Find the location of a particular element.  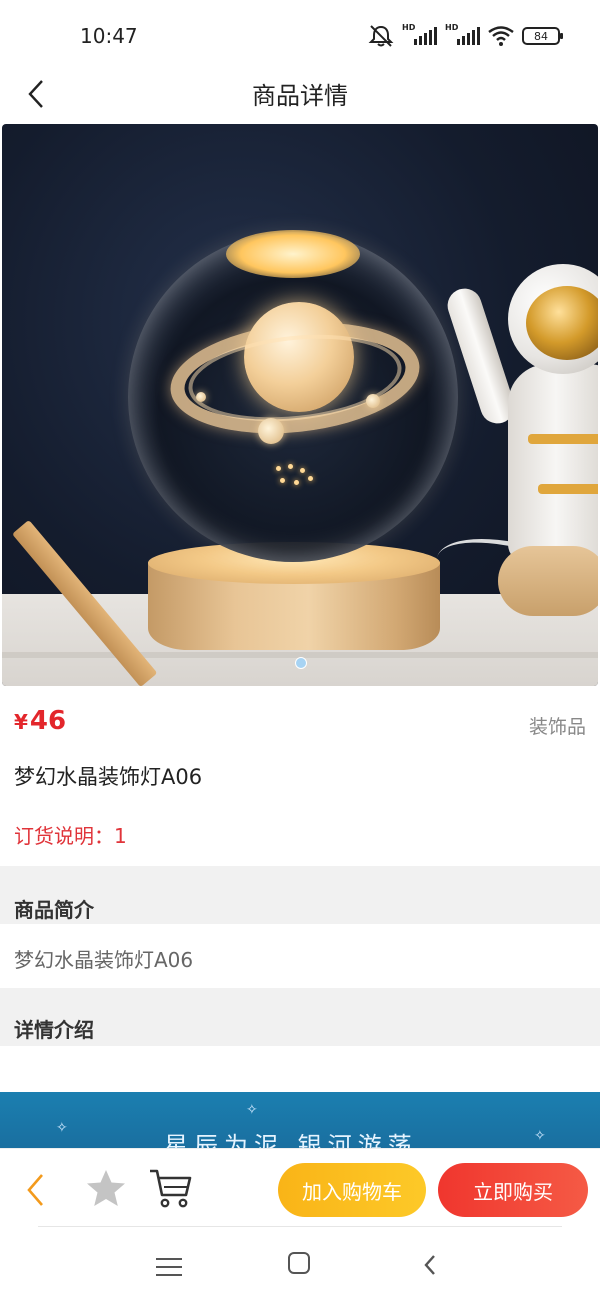

summary-section-title: 商品简介 is located at coordinates (54, 910).